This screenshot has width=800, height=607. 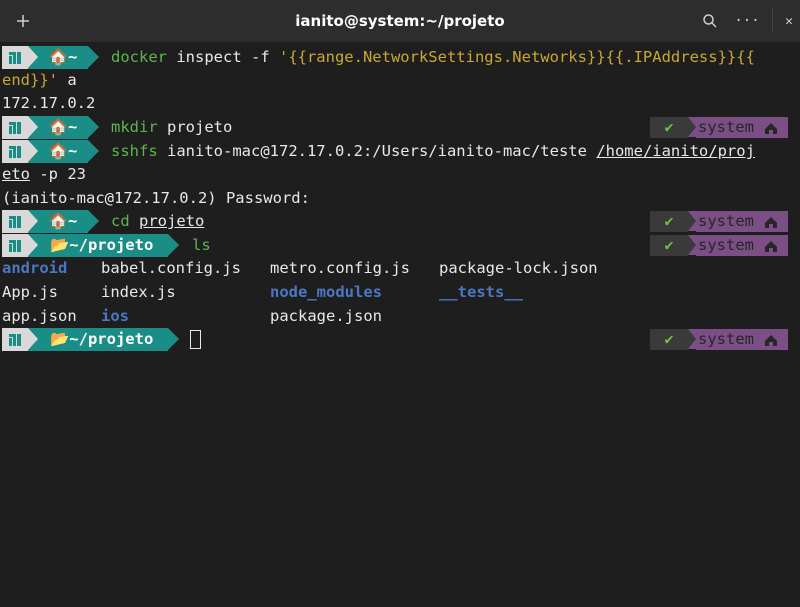 What do you see at coordinates (400, 127) in the screenshot?
I see `terminal-line: 🏠~ mkdir projeto ✔ system` at bounding box center [400, 127].